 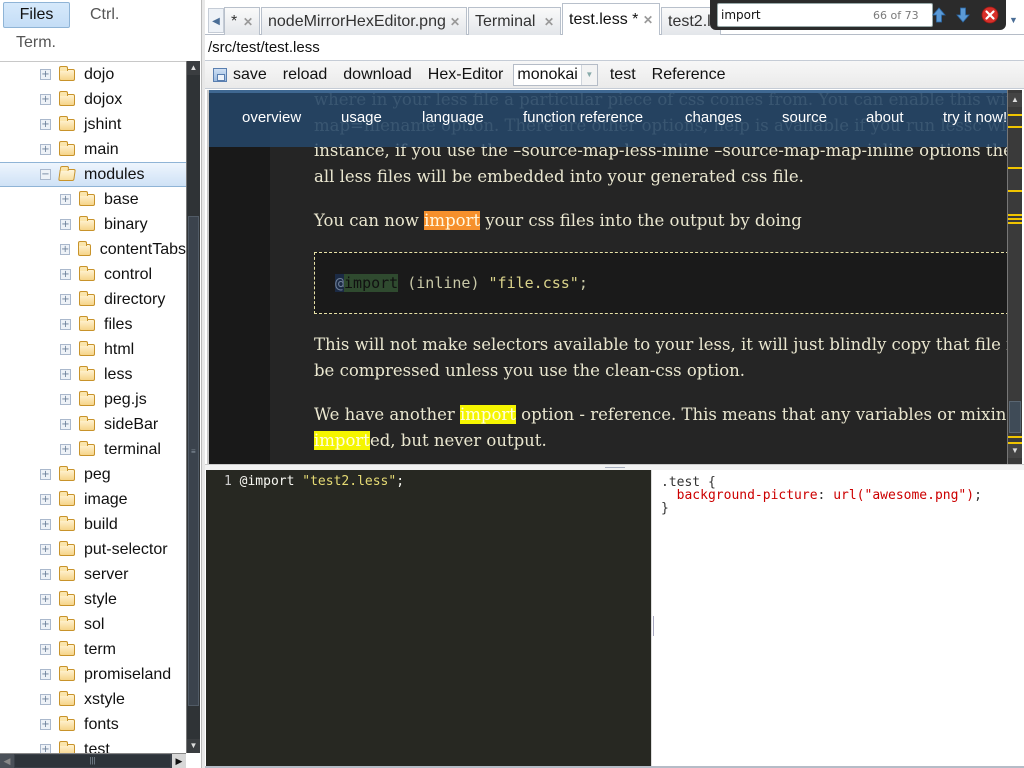 I want to click on tree-item: + xstyle, so click(x=93, y=699).